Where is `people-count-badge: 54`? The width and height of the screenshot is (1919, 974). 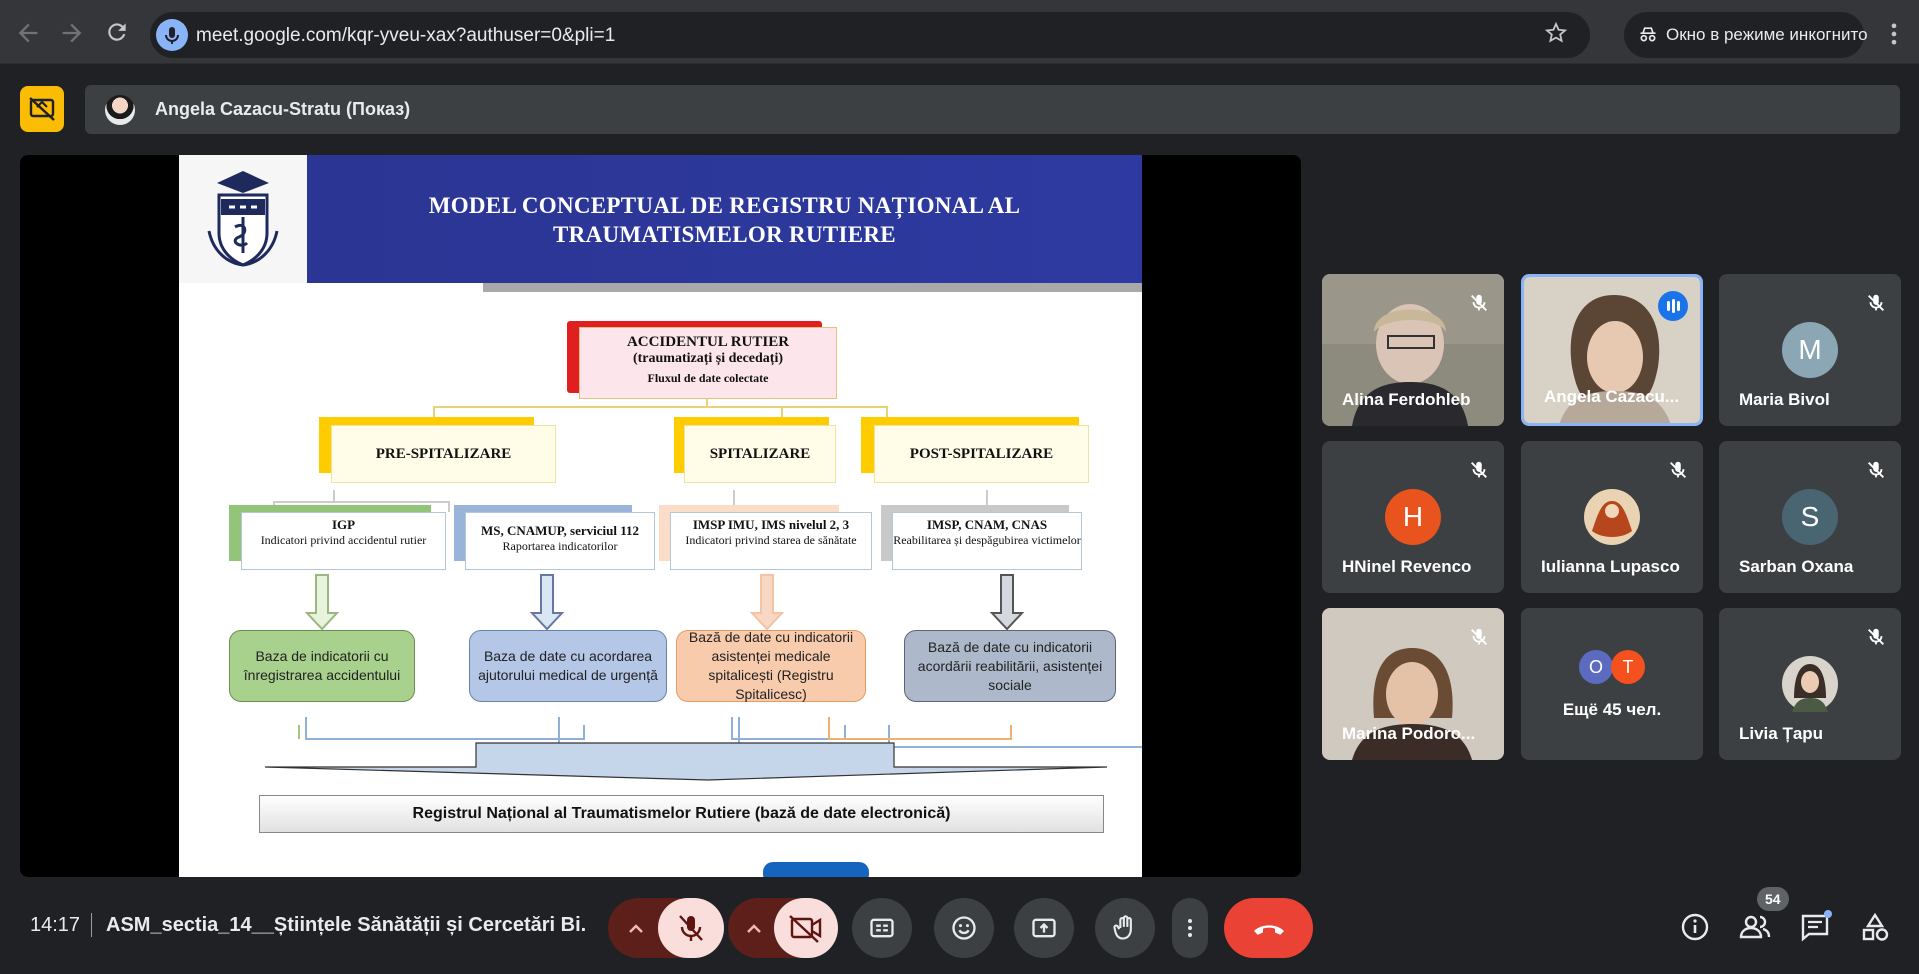
people-count-badge: 54 is located at coordinates (1773, 899).